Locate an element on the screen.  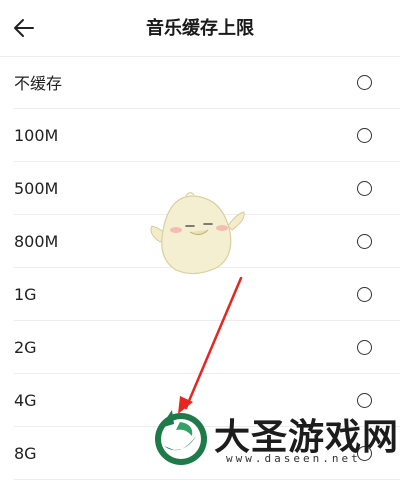
arrow-left-icon is located at coordinates (24, 28).